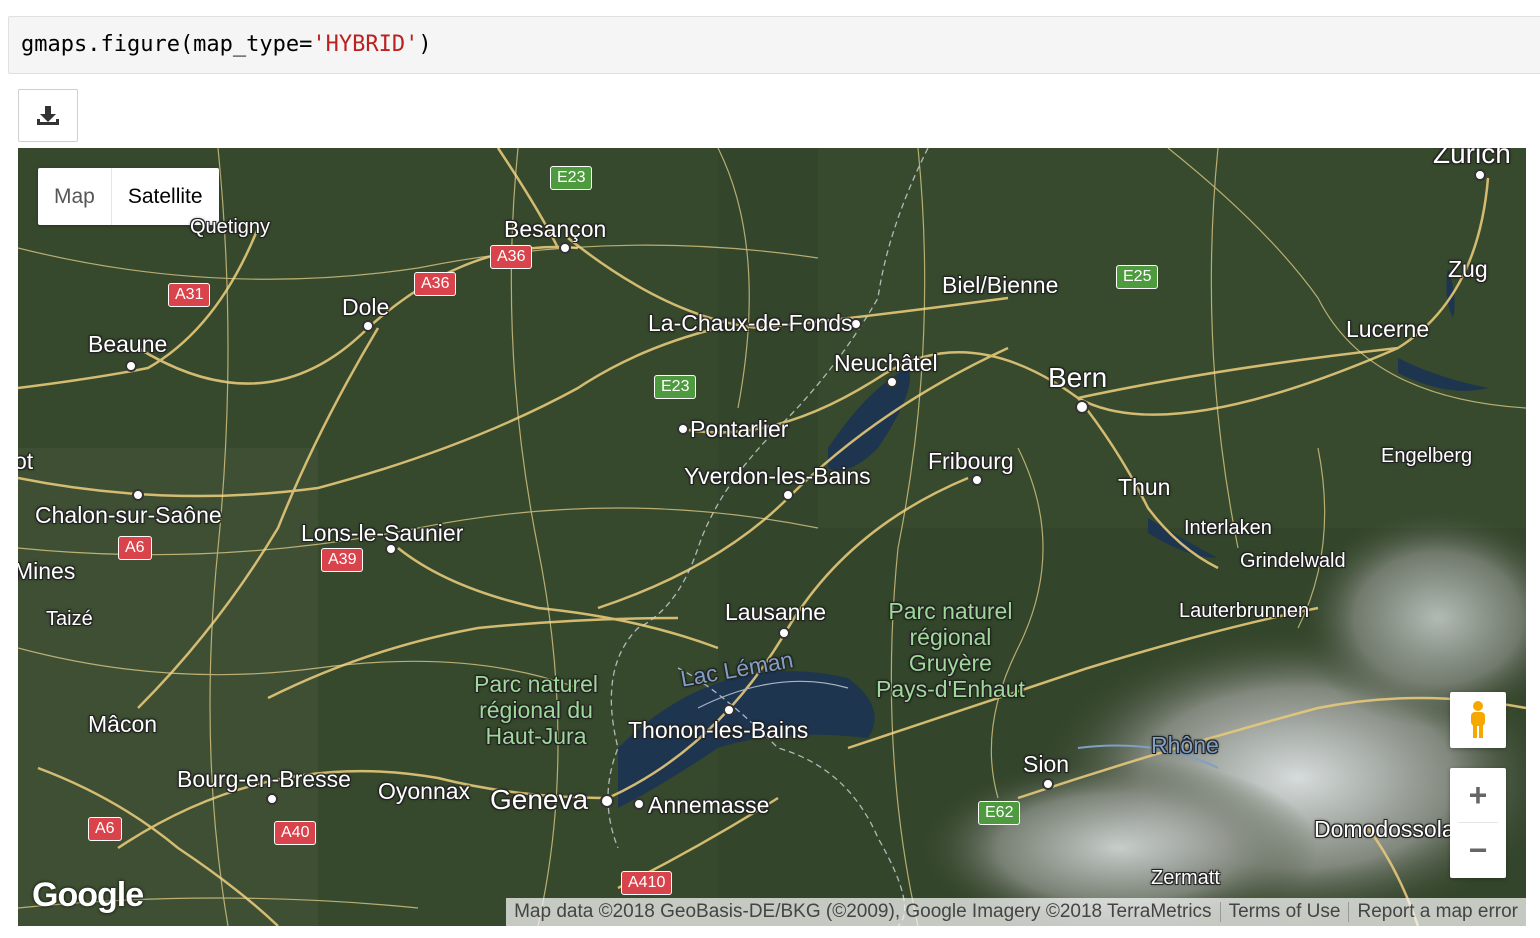 This screenshot has width=1540, height=938. What do you see at coordinates (1285, 912) in the screenshot?
I see `terms-of-use-link: Terms of Use` at bounding box center [1285, 912].